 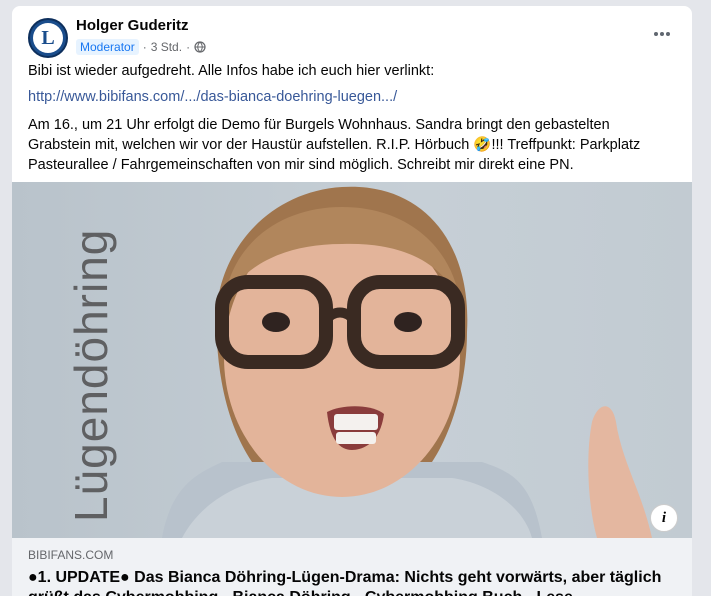 What do you see at coordinates (141, 47) in the screenshot?
I see `post-meta: Moderator · 3 Std. ·` at bounding box center [141, 47].